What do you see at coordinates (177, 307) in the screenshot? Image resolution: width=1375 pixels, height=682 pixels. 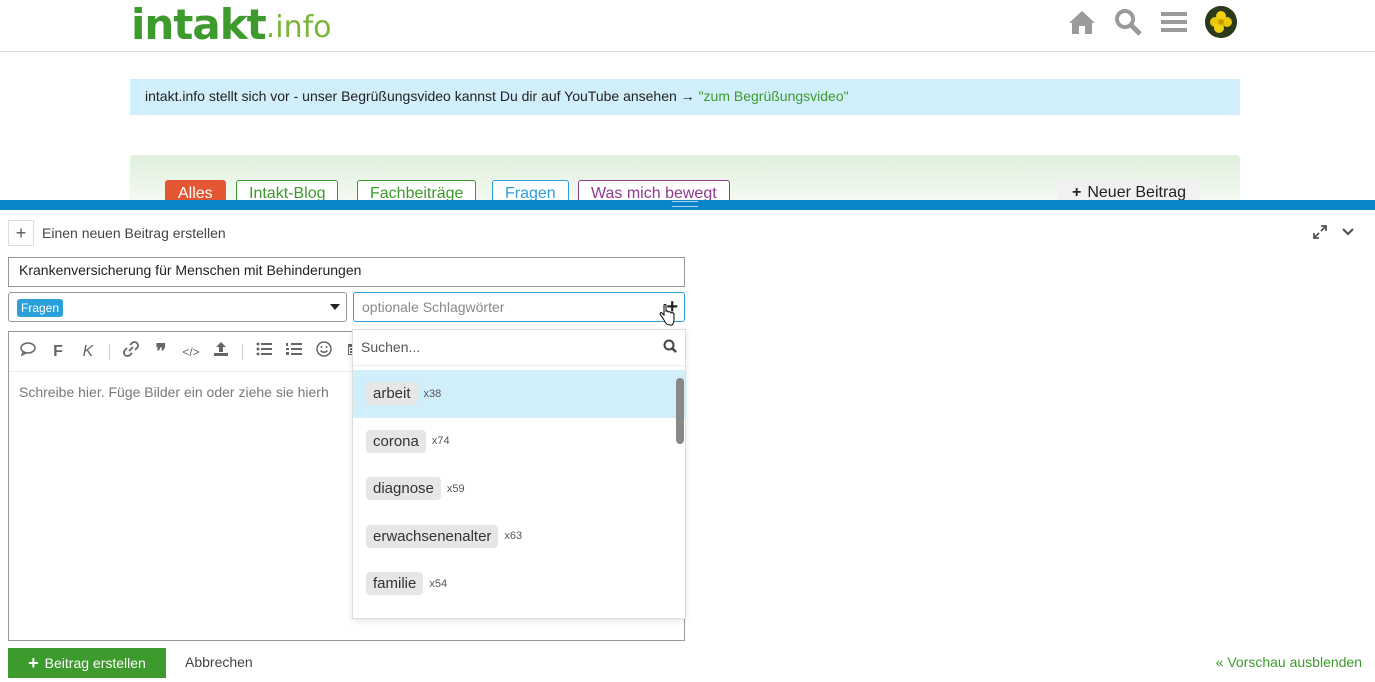 I see `category-select: Fragen` at bounding box center [177, 307].